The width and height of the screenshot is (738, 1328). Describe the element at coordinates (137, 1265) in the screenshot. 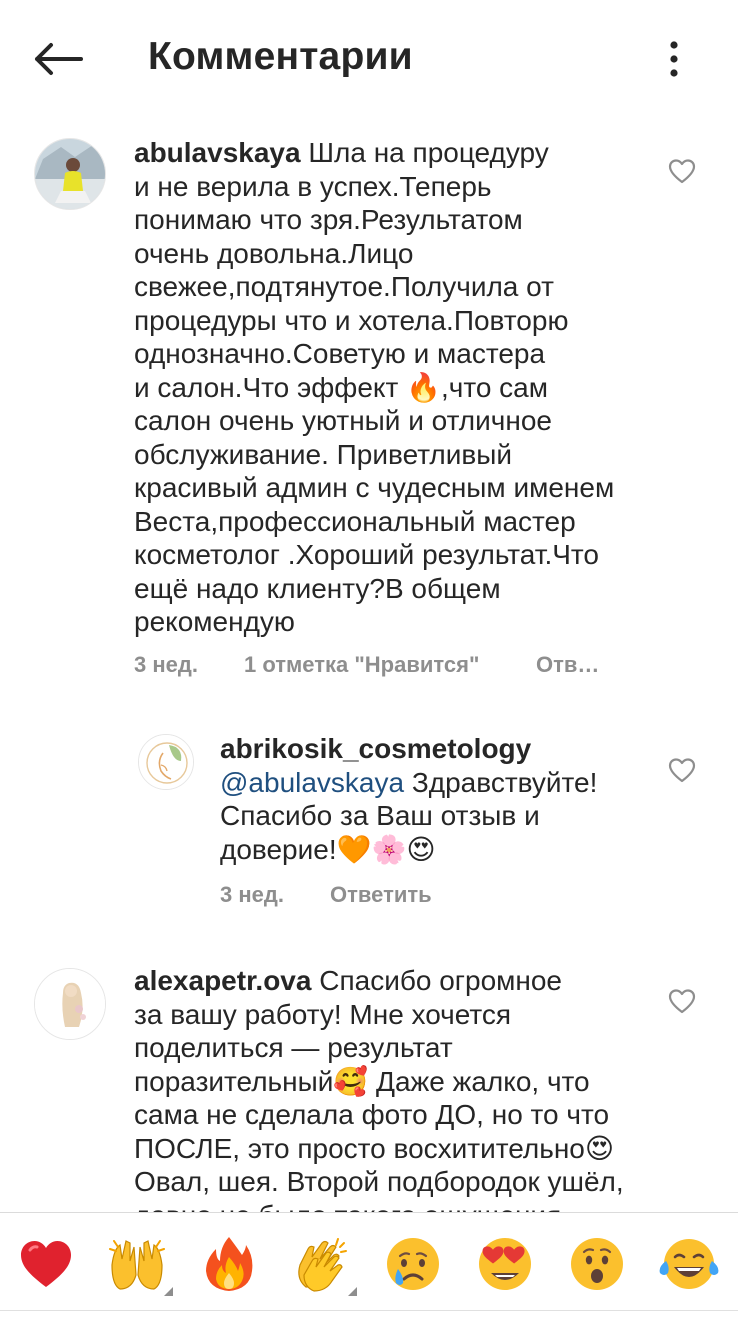

I see `raising-hands-icon` at that location.